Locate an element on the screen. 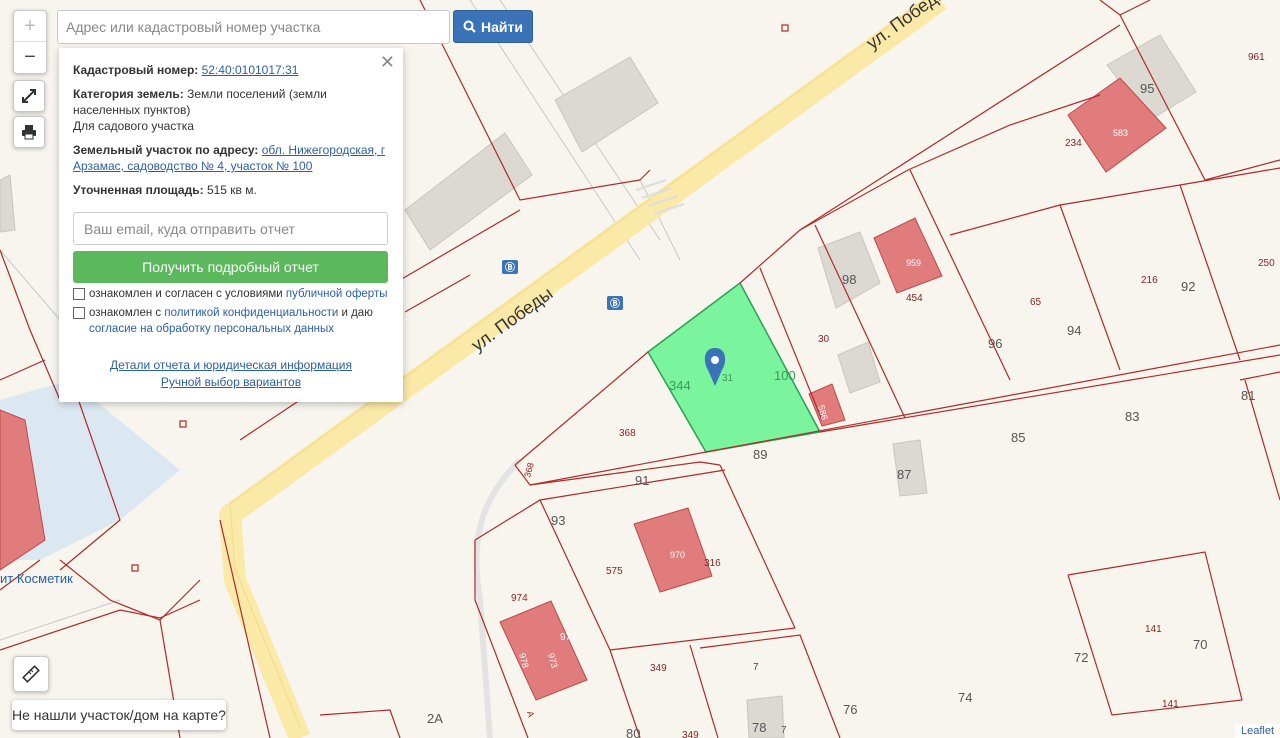 This screenshot has height=738, width=1280. house-number: 85 is located at coordinates (1018, 437).